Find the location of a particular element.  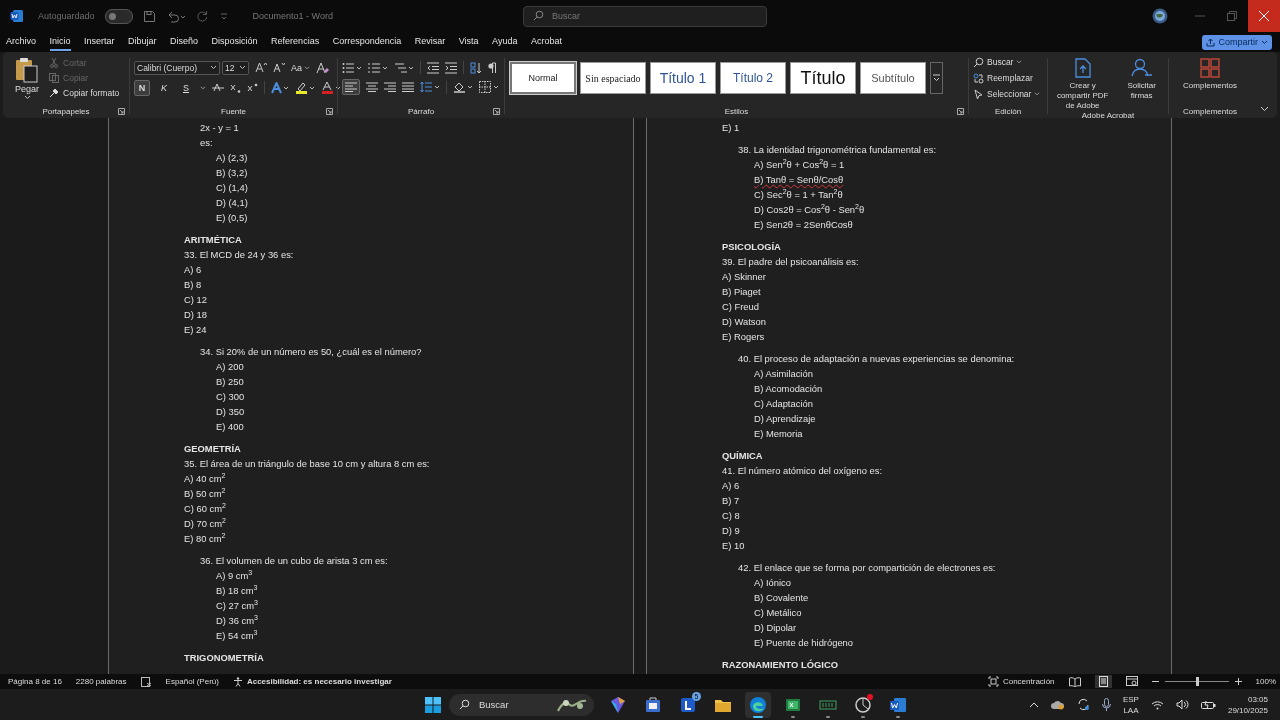

style-preset: Título 2 is located at coordinates (753, 78).